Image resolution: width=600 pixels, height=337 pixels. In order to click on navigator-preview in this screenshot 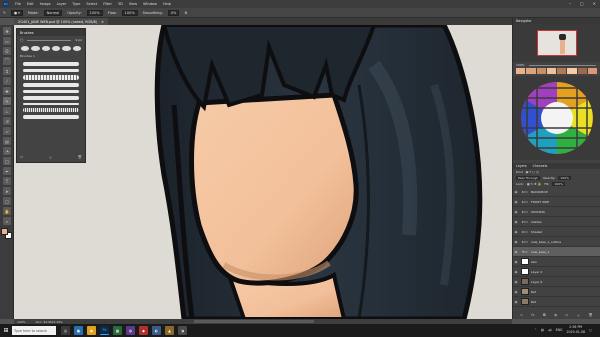, I will do `click(556, 43)`.